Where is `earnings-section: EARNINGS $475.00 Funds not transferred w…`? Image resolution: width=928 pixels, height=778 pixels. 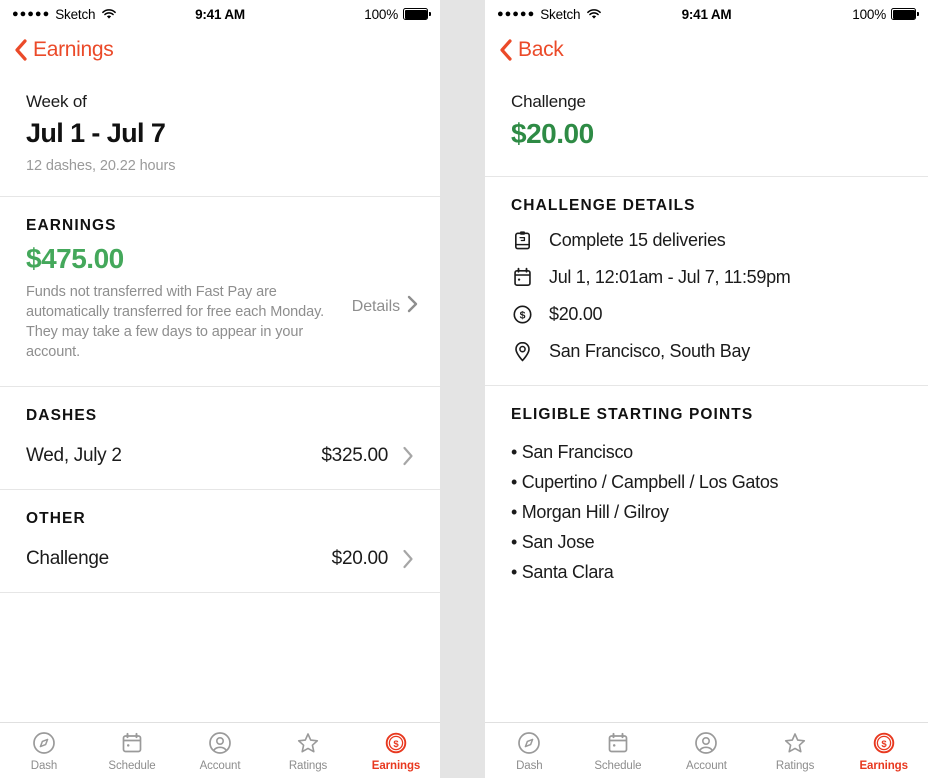 earnings-section: EARNINGS $475.00 Funds not transferred w… is located at coordinates (220, 291).